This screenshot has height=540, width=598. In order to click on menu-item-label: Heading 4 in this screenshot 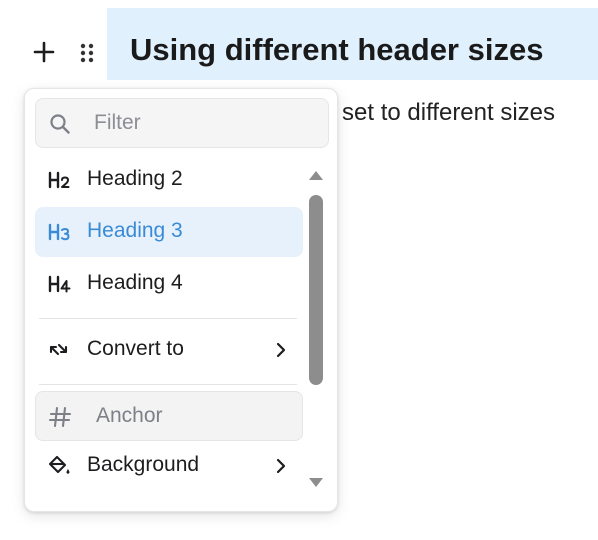, I will do `click(135, 282)`.